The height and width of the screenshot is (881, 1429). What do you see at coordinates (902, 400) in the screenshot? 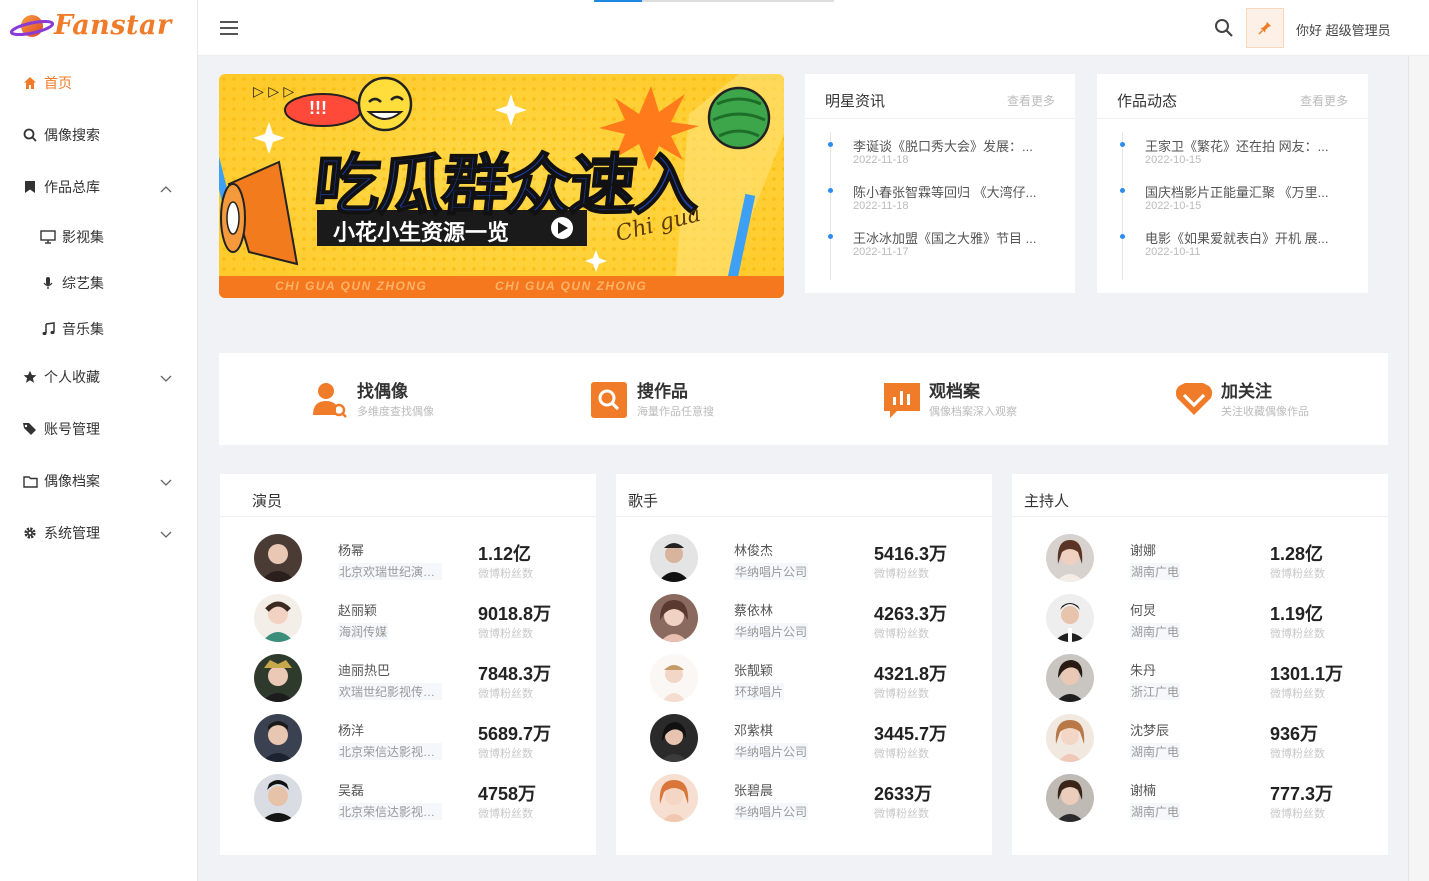
I see `chart-icon` at bounding box center [902, 400].